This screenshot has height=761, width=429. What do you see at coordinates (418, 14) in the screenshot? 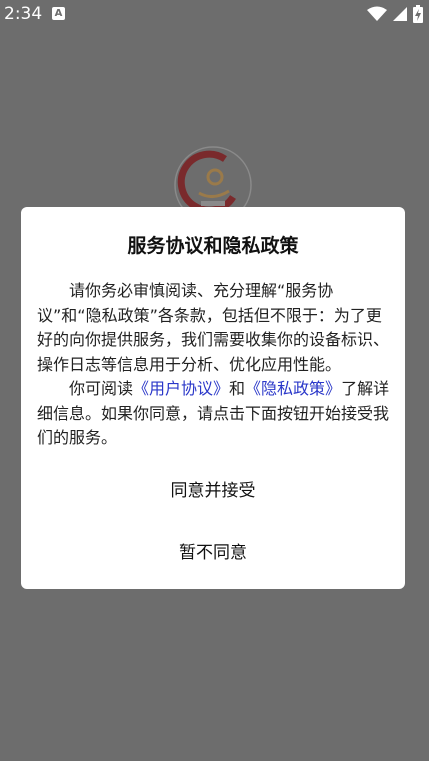
I see `battery-charging-icon` at bounding box center [418, 14].